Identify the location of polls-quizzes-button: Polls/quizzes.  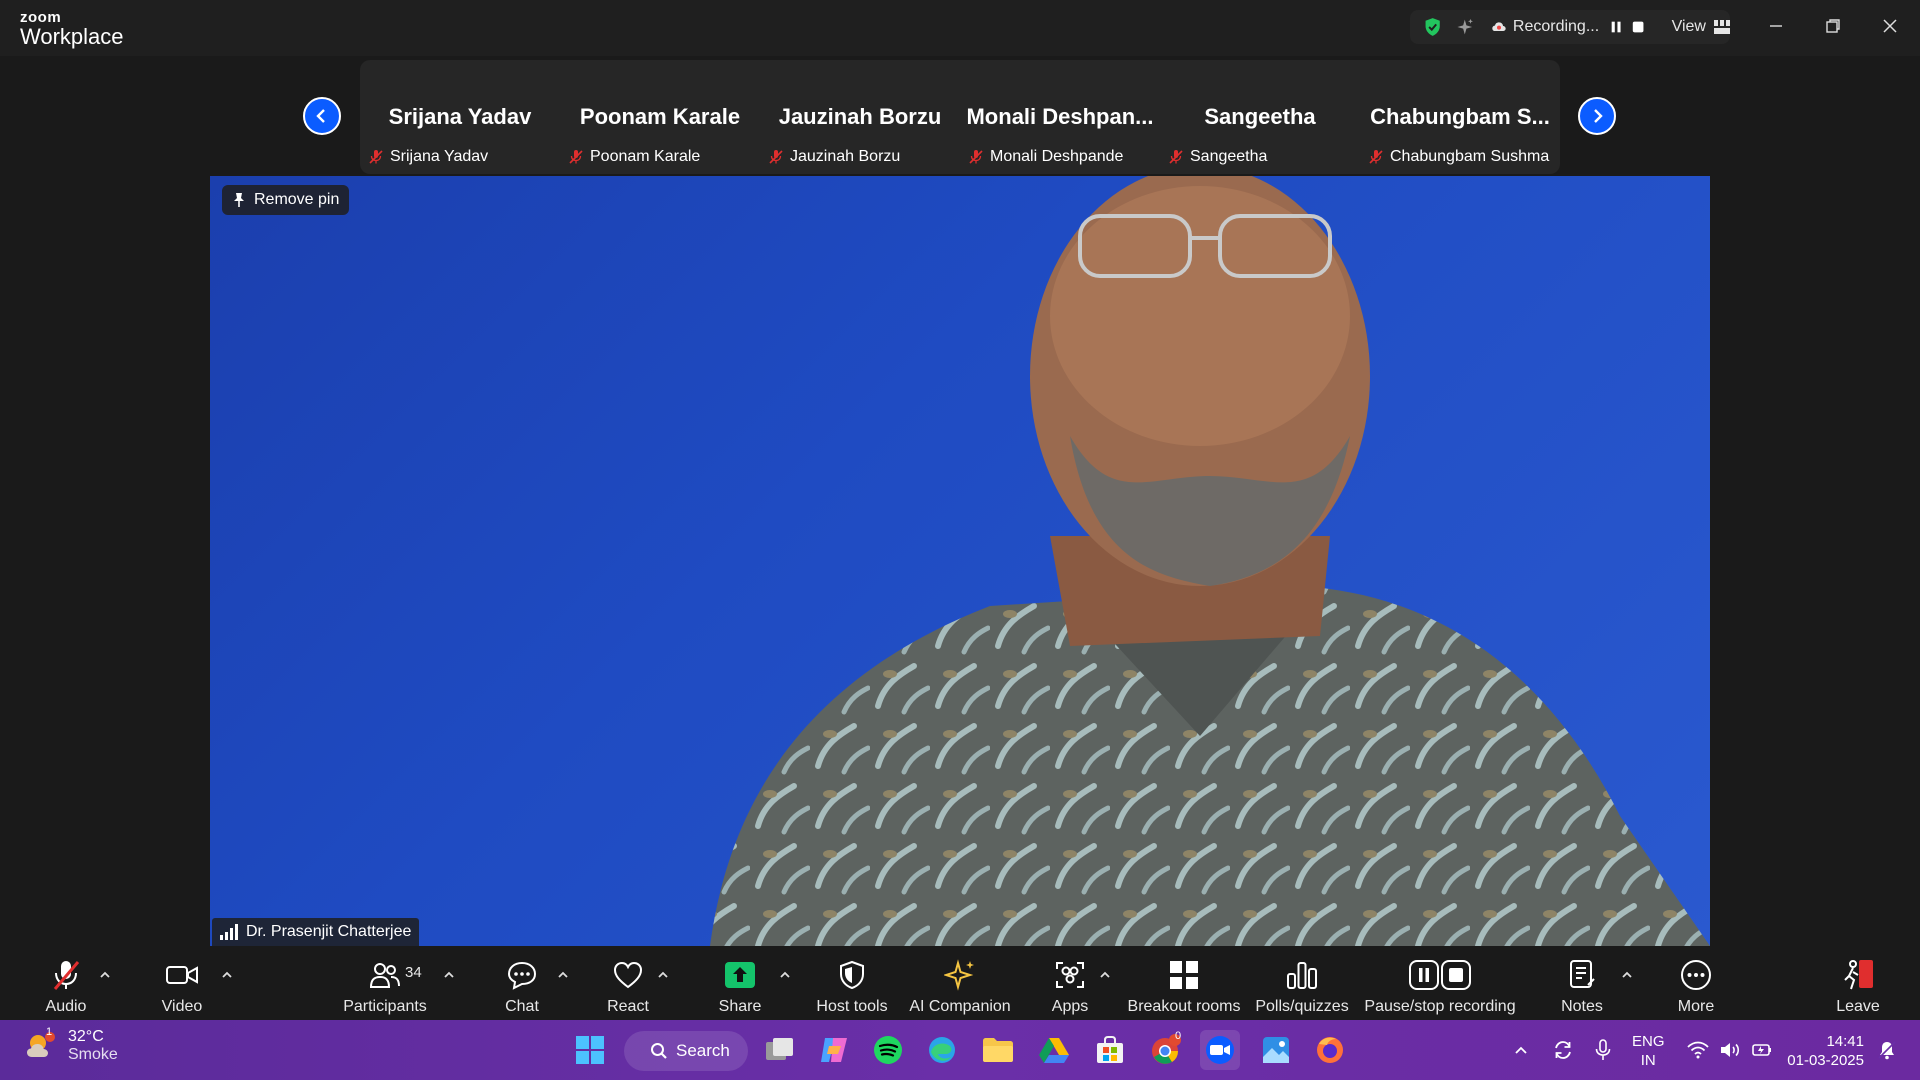
(1302, 983).